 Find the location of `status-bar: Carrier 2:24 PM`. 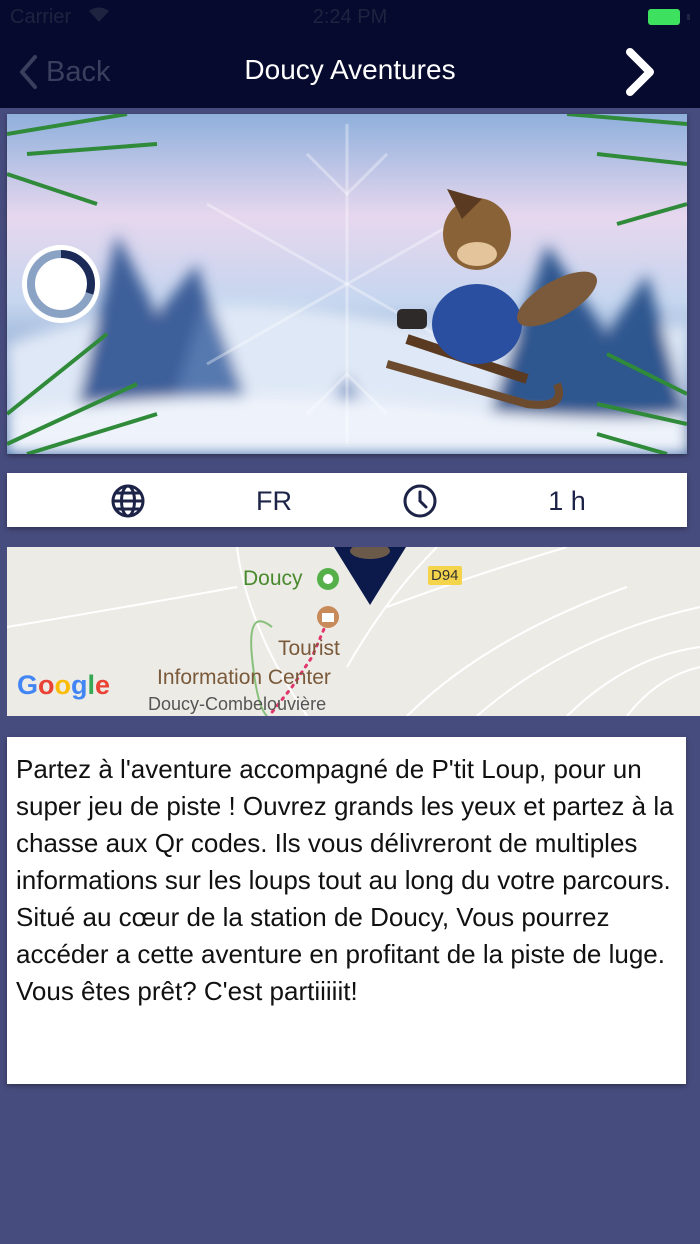

status-bar: Carrier 2:24 PM is located at coordinates (350, 18).